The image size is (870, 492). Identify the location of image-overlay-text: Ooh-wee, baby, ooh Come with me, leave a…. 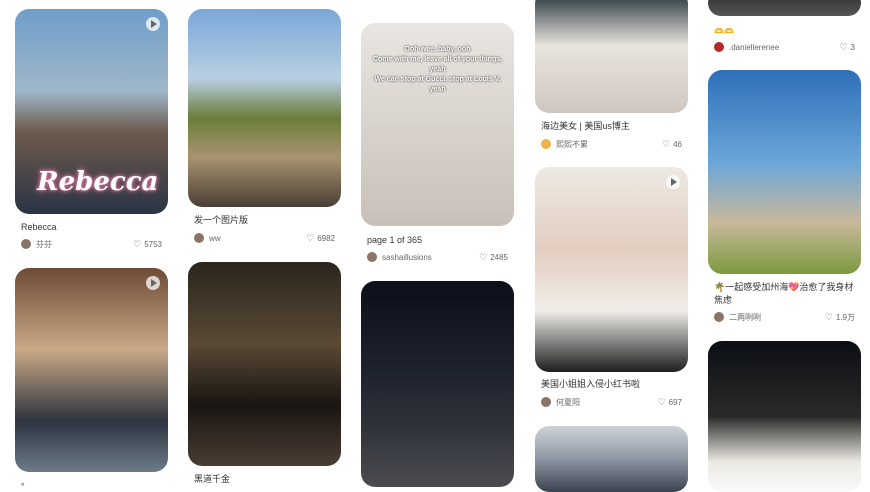
(437, 69).